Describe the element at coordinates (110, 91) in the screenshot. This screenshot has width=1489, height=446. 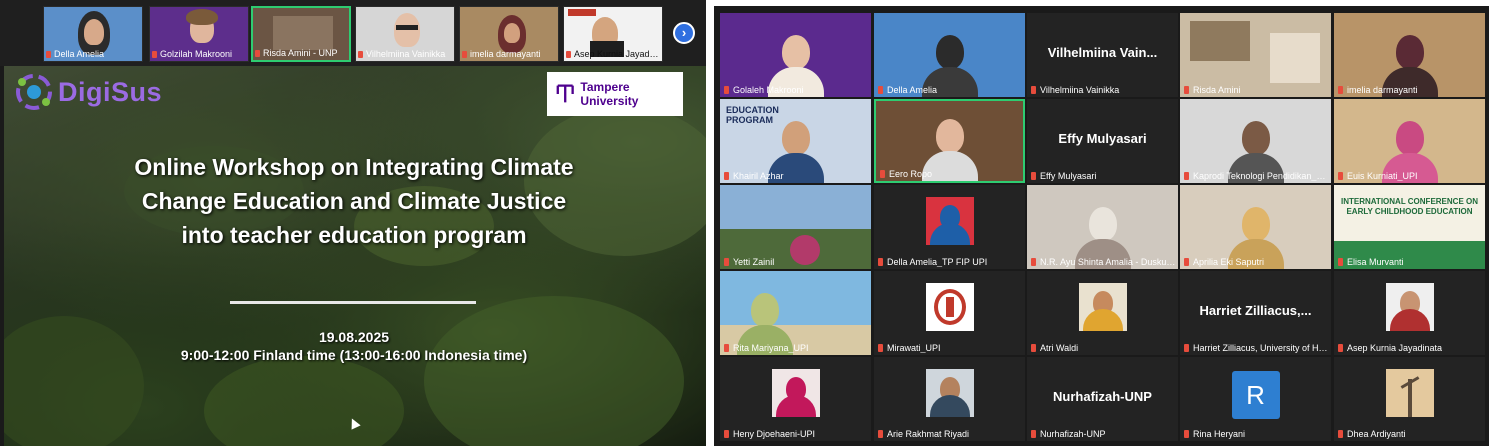
I see `digisus-logo-text: DigiSus` at that location.